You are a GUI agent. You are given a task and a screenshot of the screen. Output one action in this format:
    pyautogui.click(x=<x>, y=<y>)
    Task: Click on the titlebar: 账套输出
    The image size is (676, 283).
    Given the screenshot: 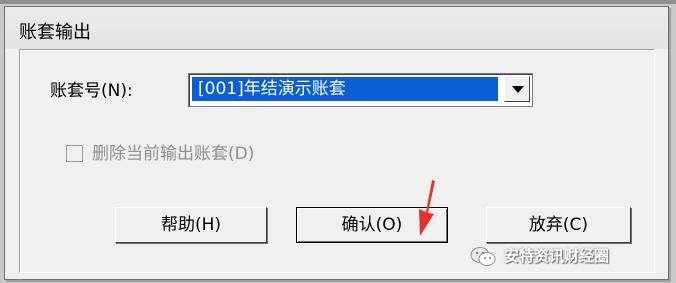 What is the action you would take?
    pyautogui.click(x=336, y=28)
    